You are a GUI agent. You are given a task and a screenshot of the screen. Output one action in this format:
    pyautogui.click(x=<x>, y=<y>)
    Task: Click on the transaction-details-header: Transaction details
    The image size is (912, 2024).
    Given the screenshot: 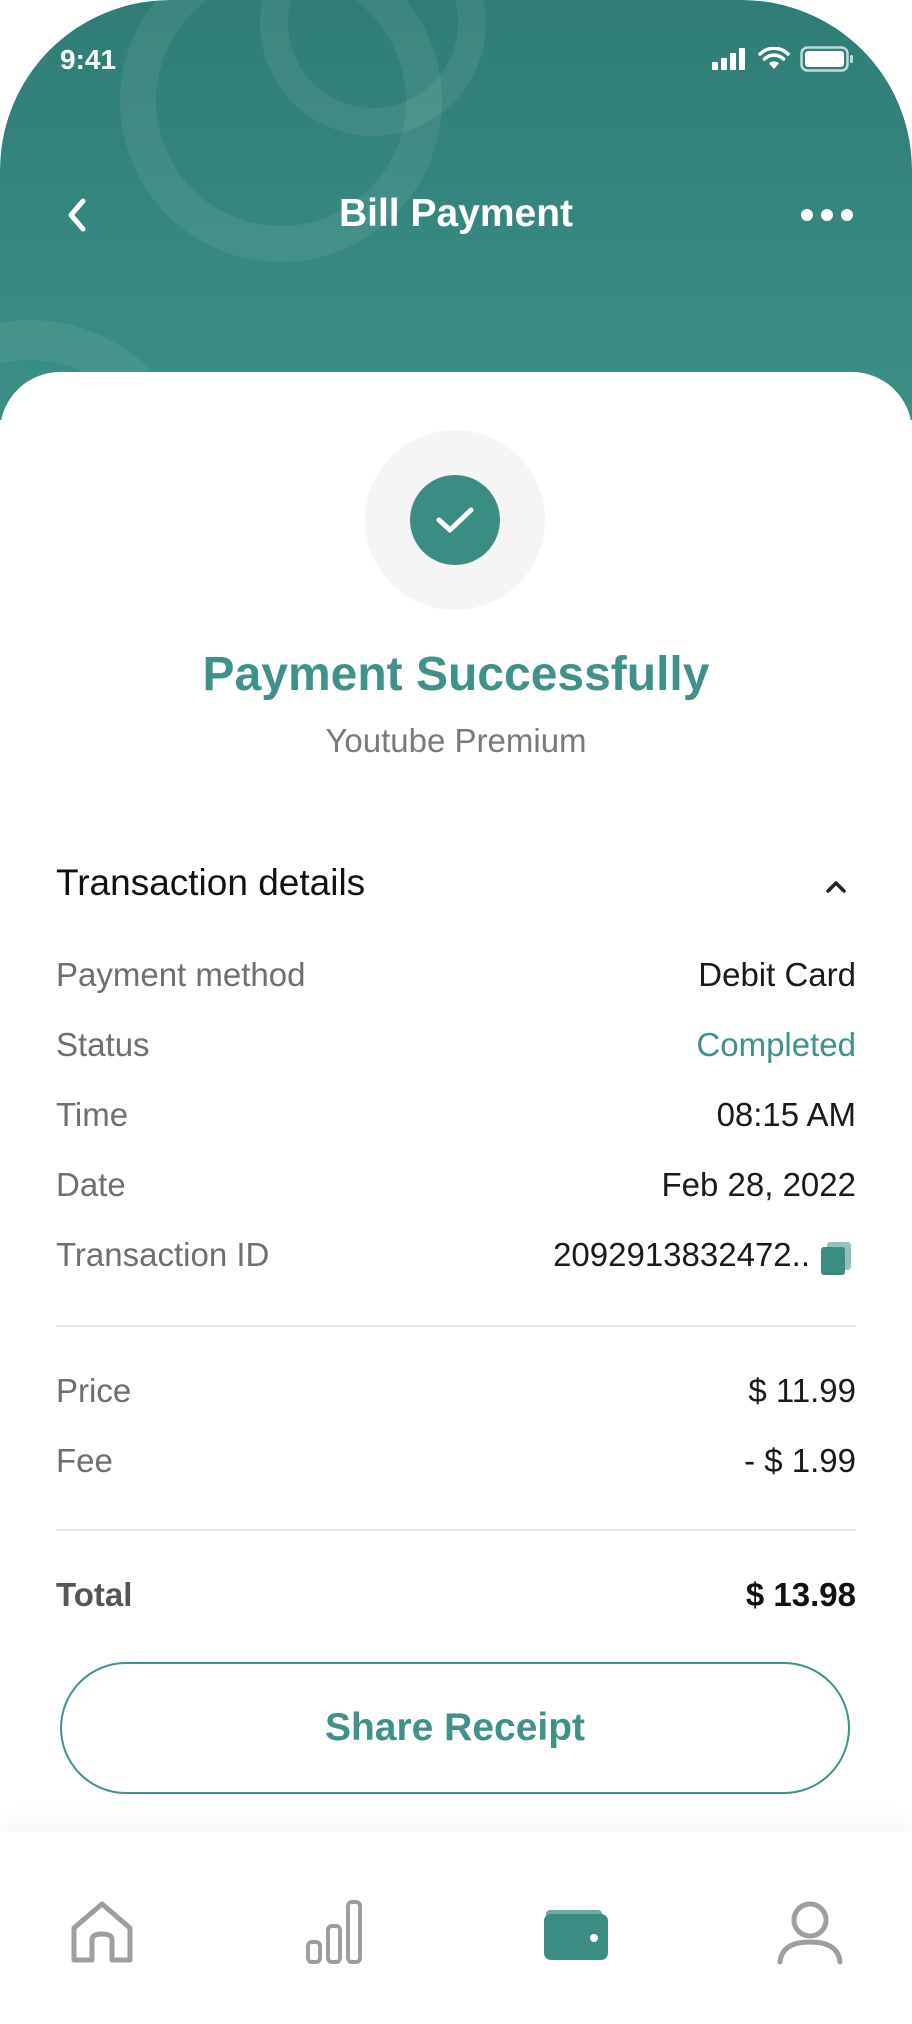 What is the action you would take?
    pyautogui.click(x=456, y=892)
    